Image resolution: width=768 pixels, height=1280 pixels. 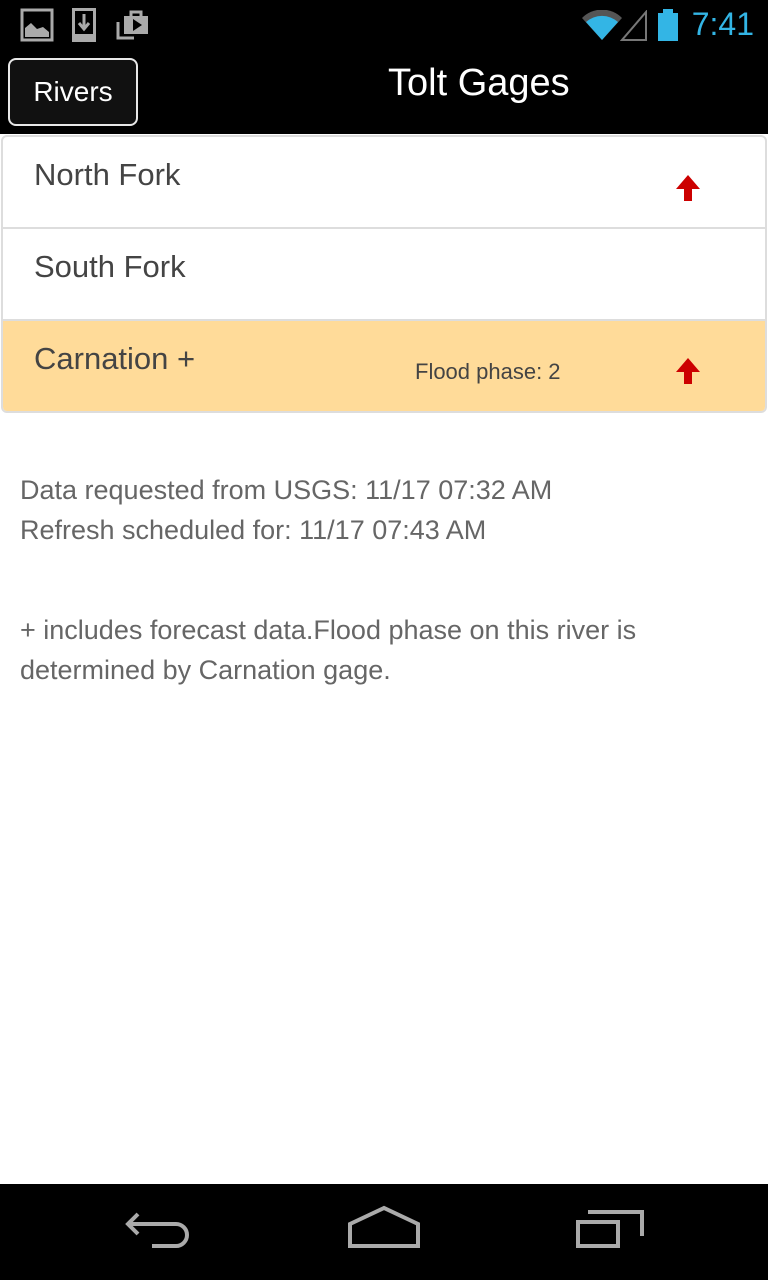 What do you see at coordinates (384, 25) in the screenshot?
I see `status-bar: 7:41` at bounding box center [384, 25].